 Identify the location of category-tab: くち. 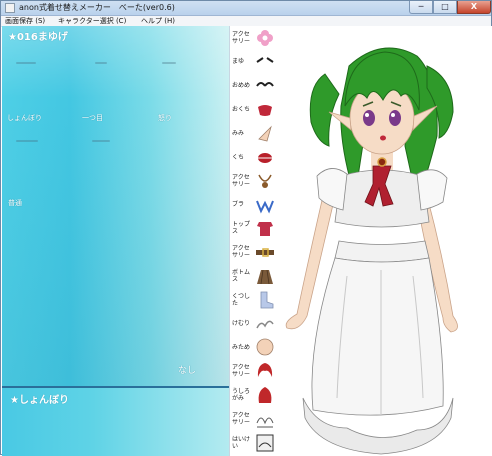
(254, 157).